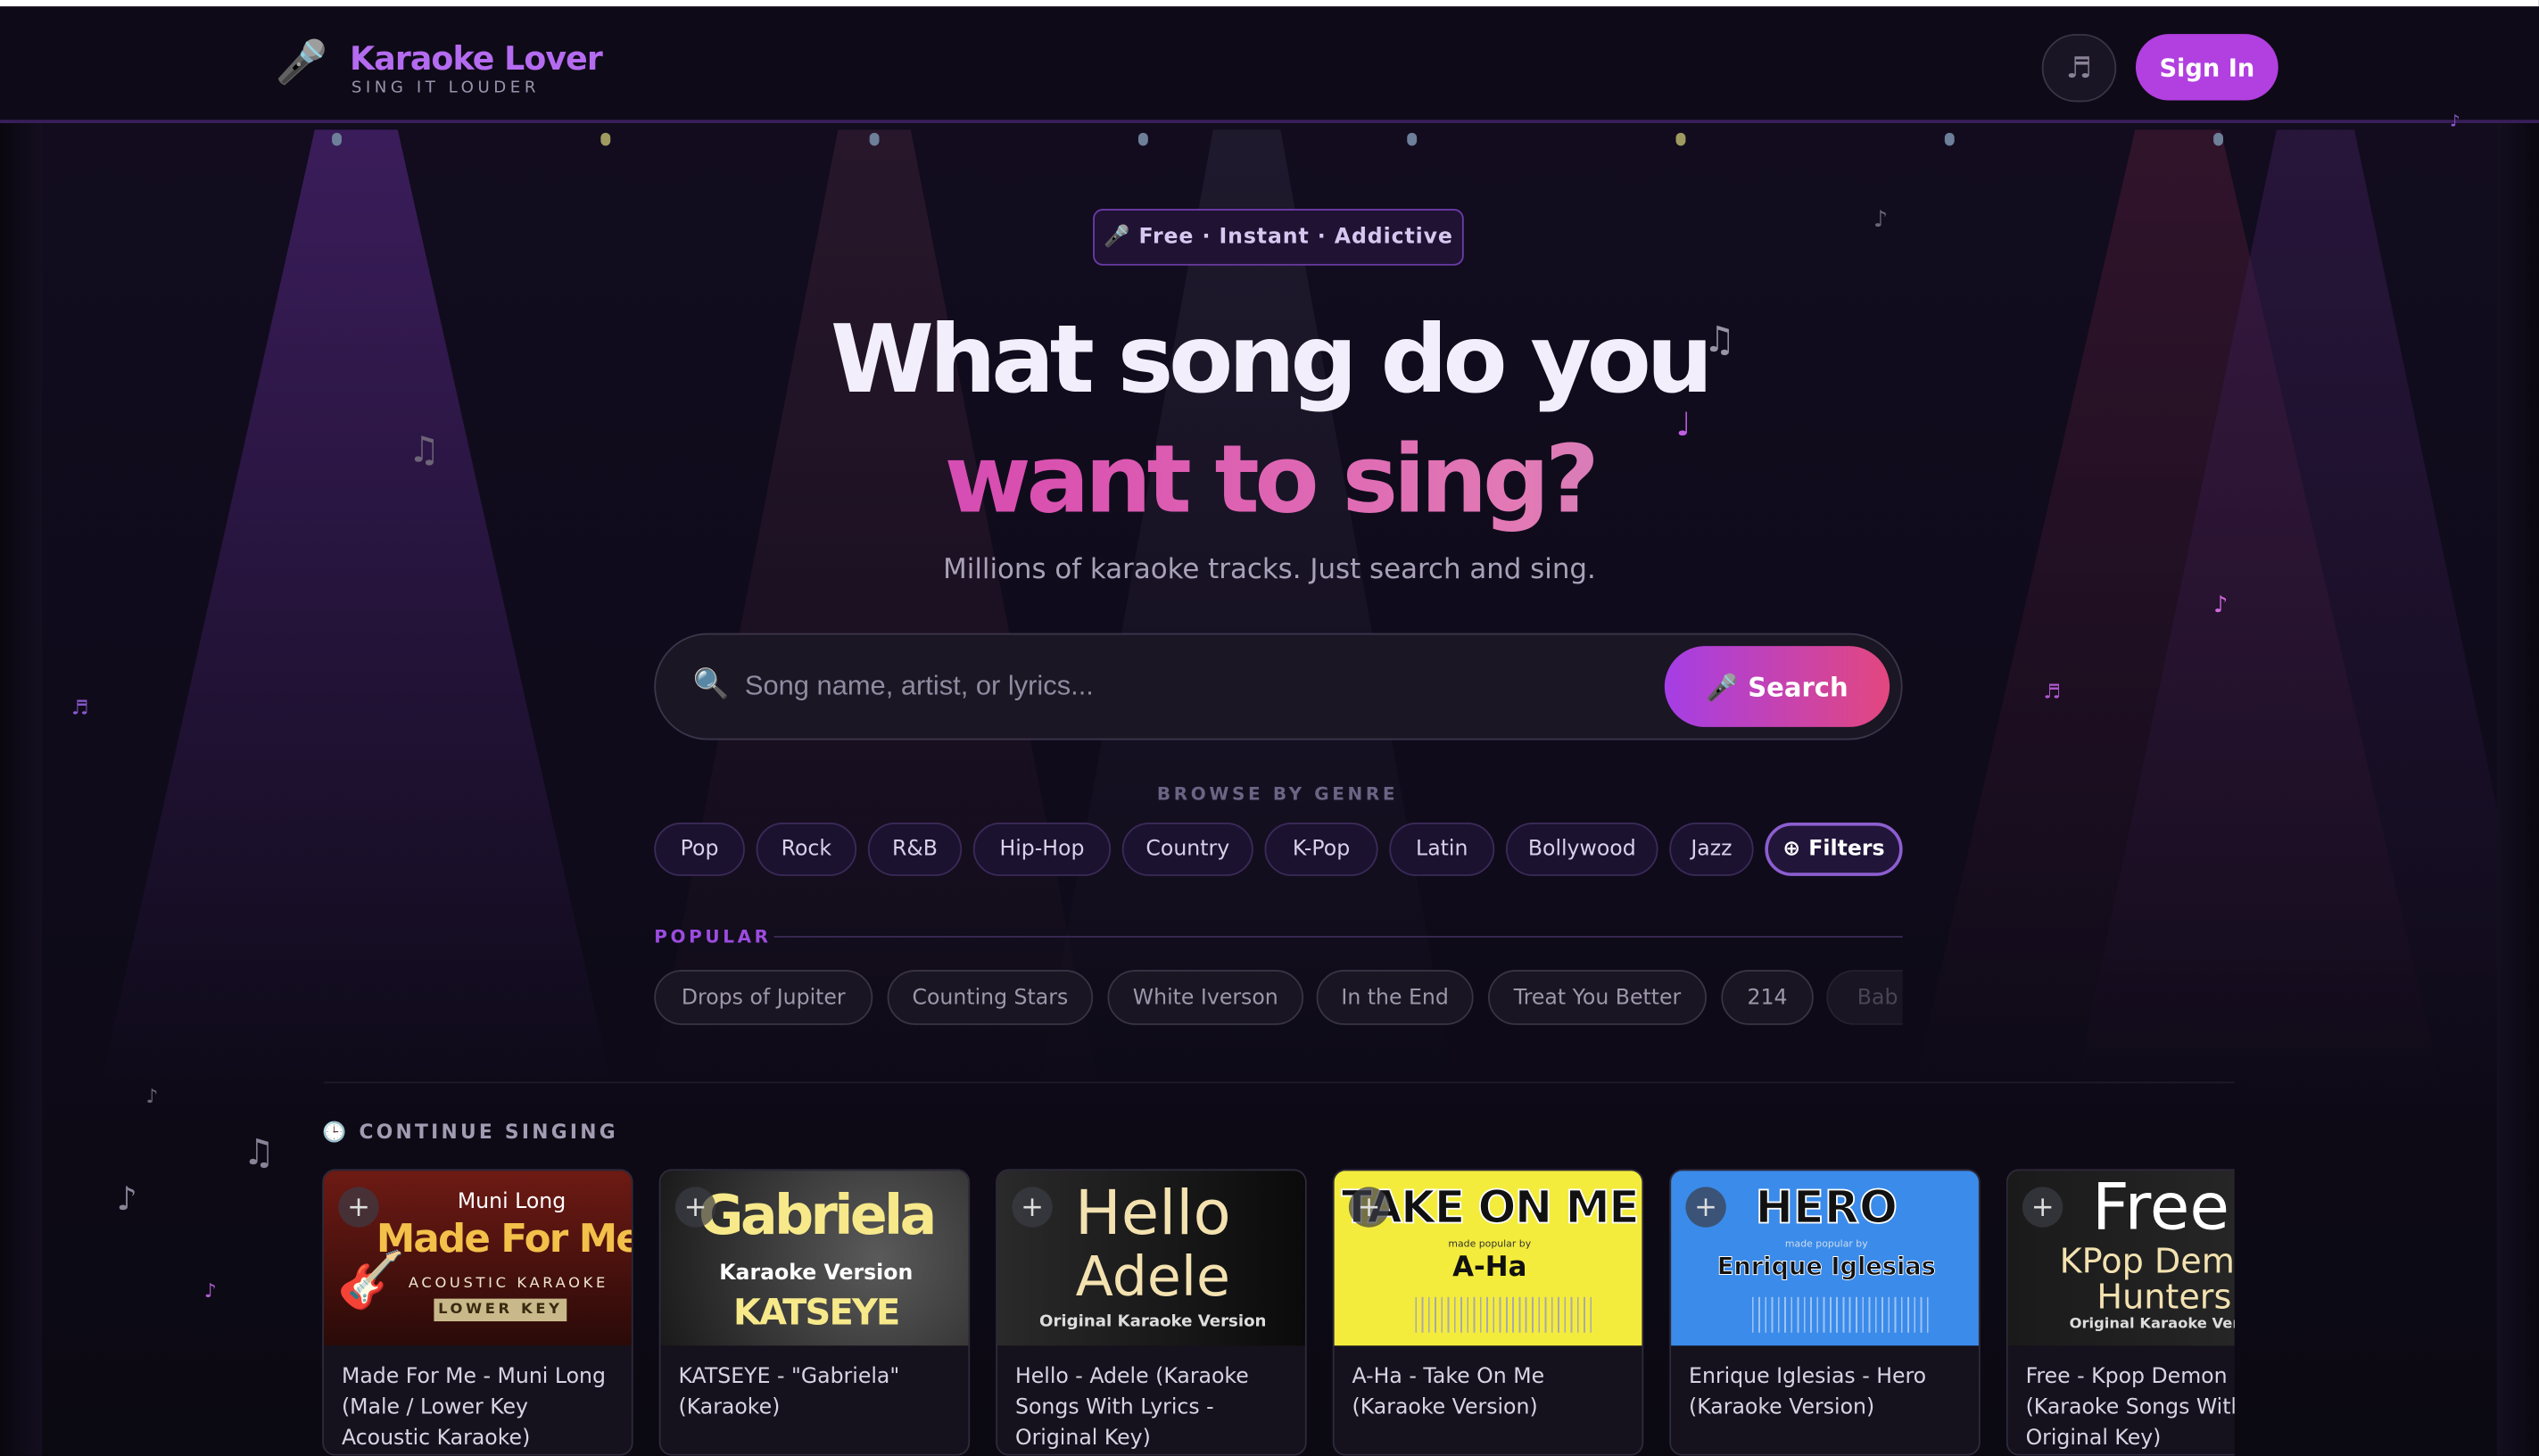 This screenshot has height=1456, width=2539. Describe the element at coordinates (1269, 64) in the screenshot. I see `header: 🎤 Karaoke Lover SING IT LOUDER ♬ Sign In` at that location.